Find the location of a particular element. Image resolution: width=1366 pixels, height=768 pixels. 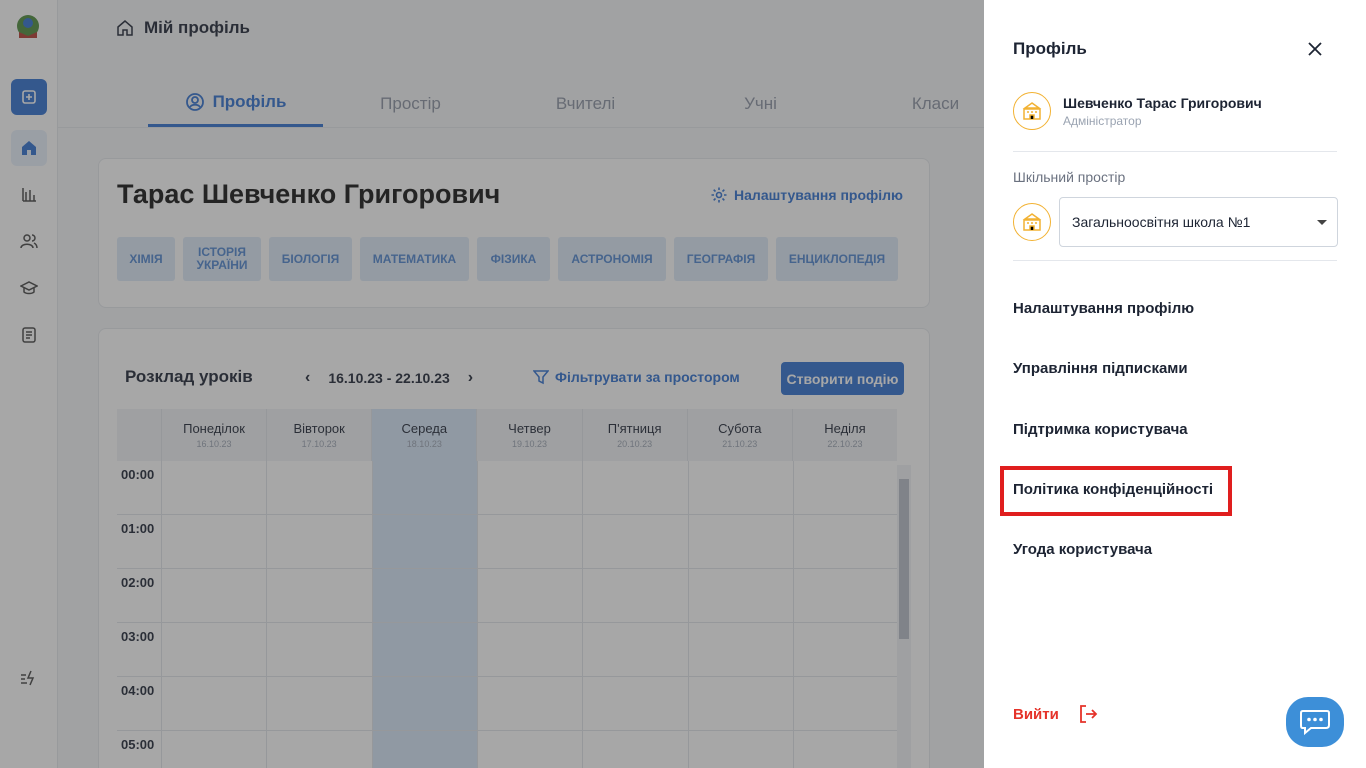

menu-user-agreement: Угода користувача is located at coordinates (1082, 549).